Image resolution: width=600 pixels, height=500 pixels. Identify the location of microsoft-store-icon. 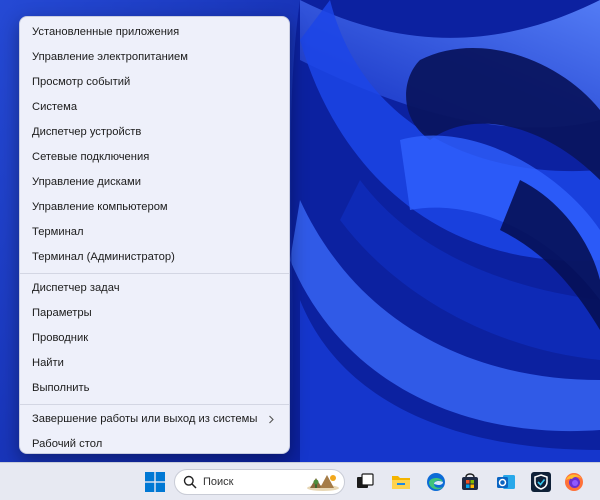
(470, 482).